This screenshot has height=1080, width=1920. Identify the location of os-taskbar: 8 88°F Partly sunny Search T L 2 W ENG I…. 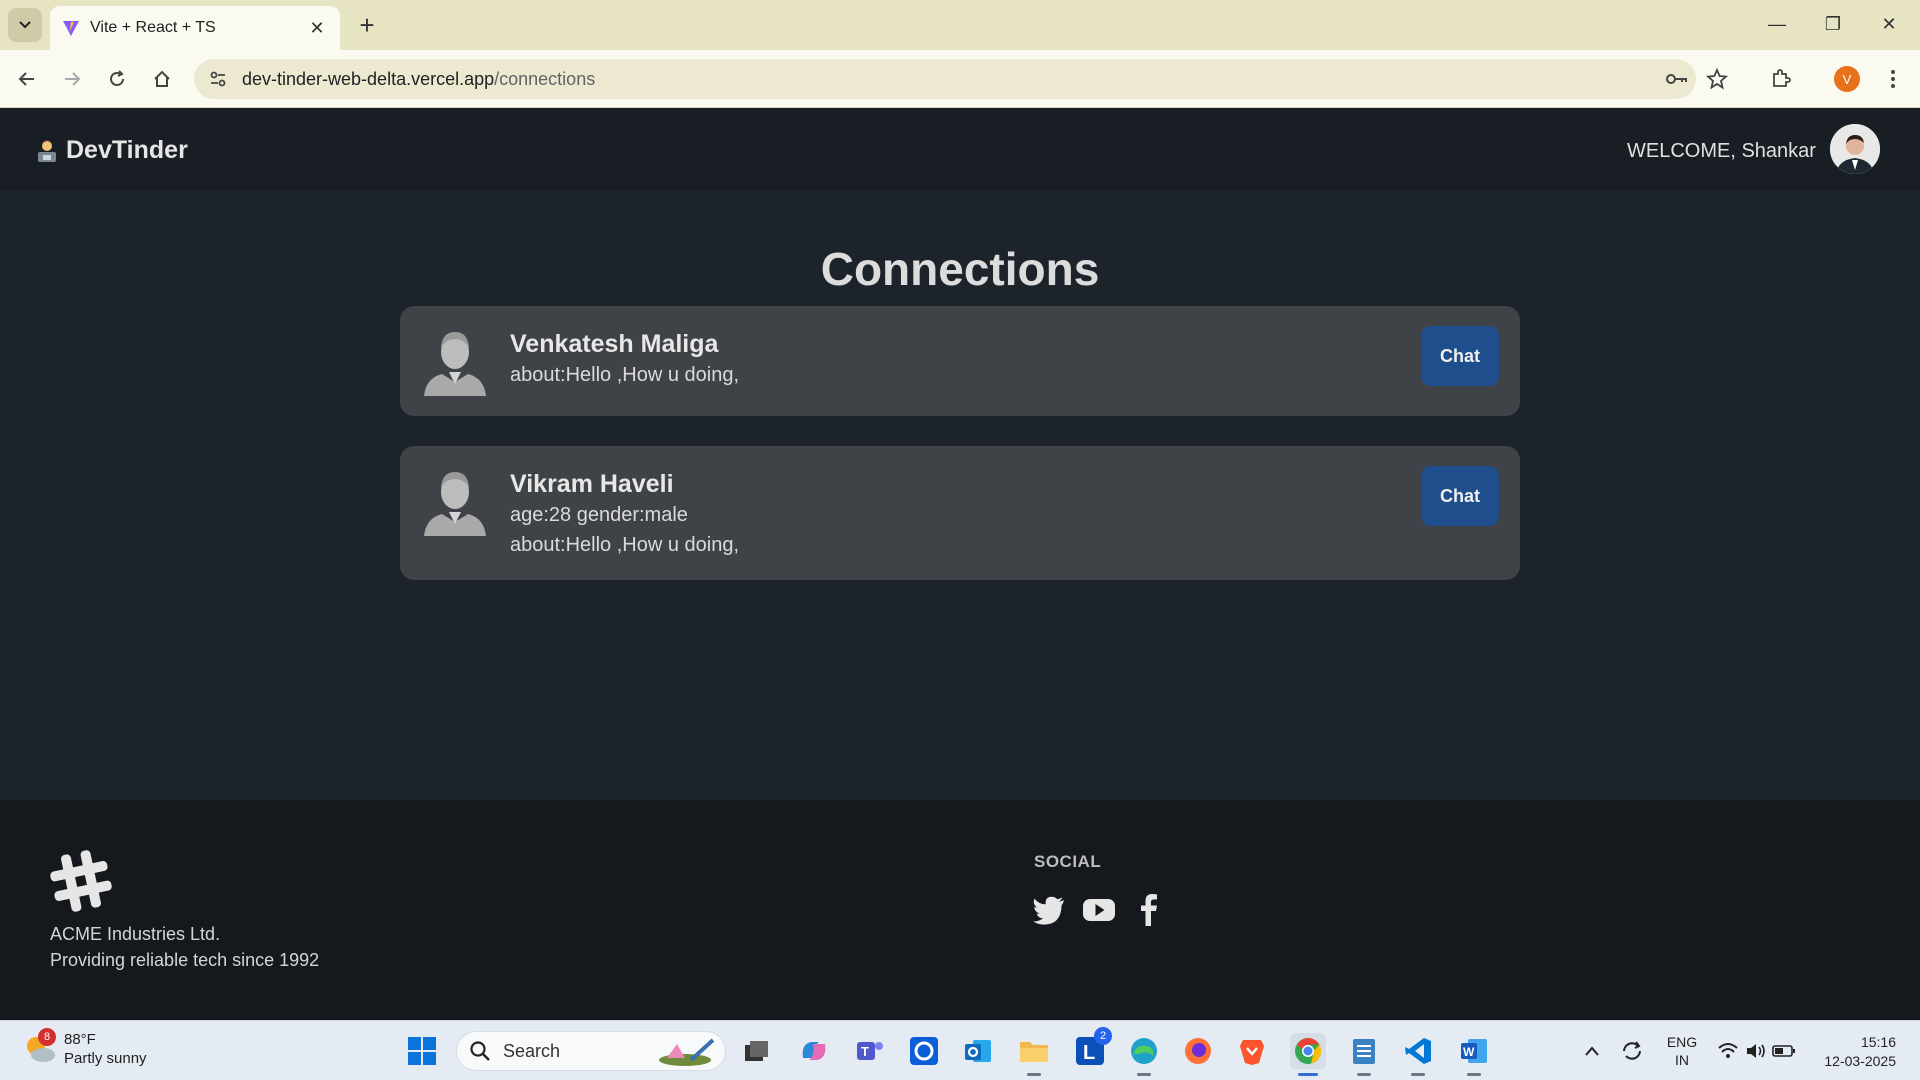
(960, 1050).